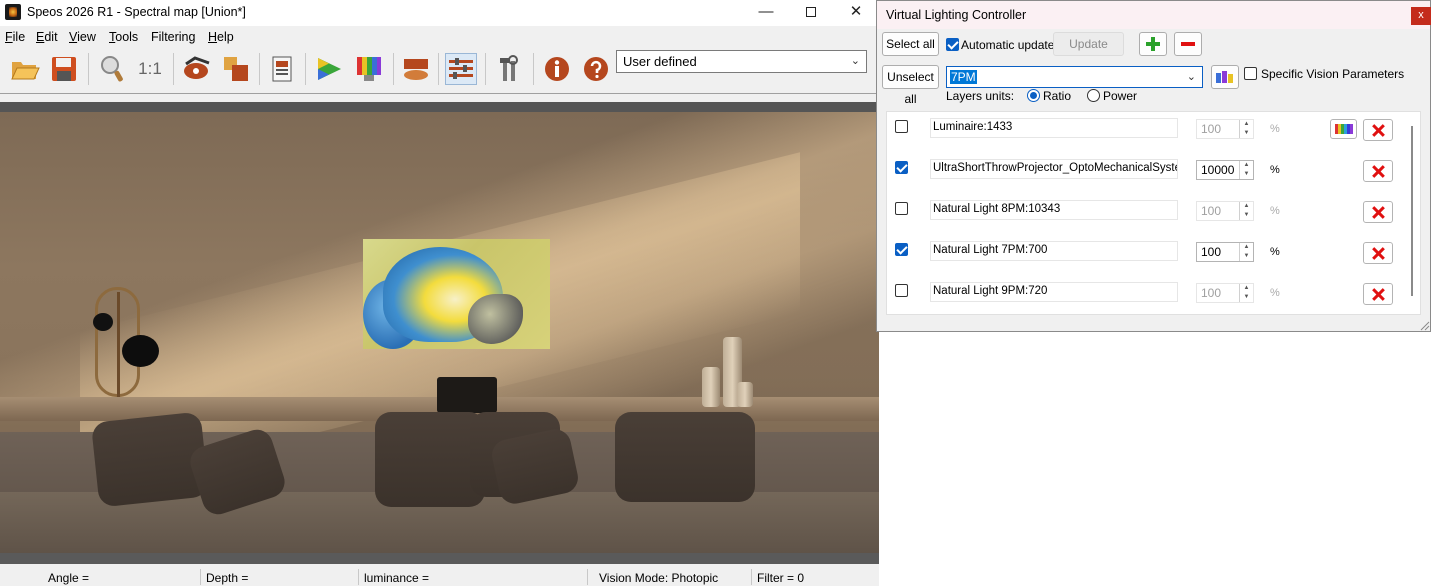 This screenshot has height=586, width=1431. I want to click on ratio-label: Ratio, so click(1057, 96).